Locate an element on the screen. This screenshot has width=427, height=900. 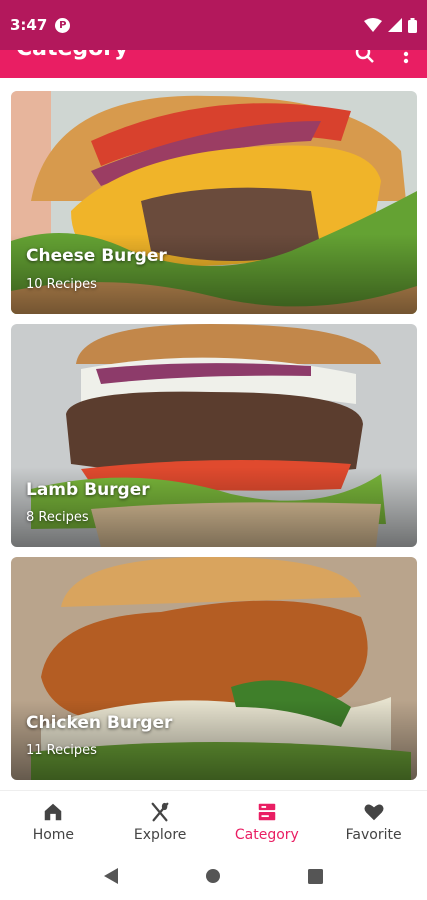
nav-category: Category is located at coordinates (267, 821).